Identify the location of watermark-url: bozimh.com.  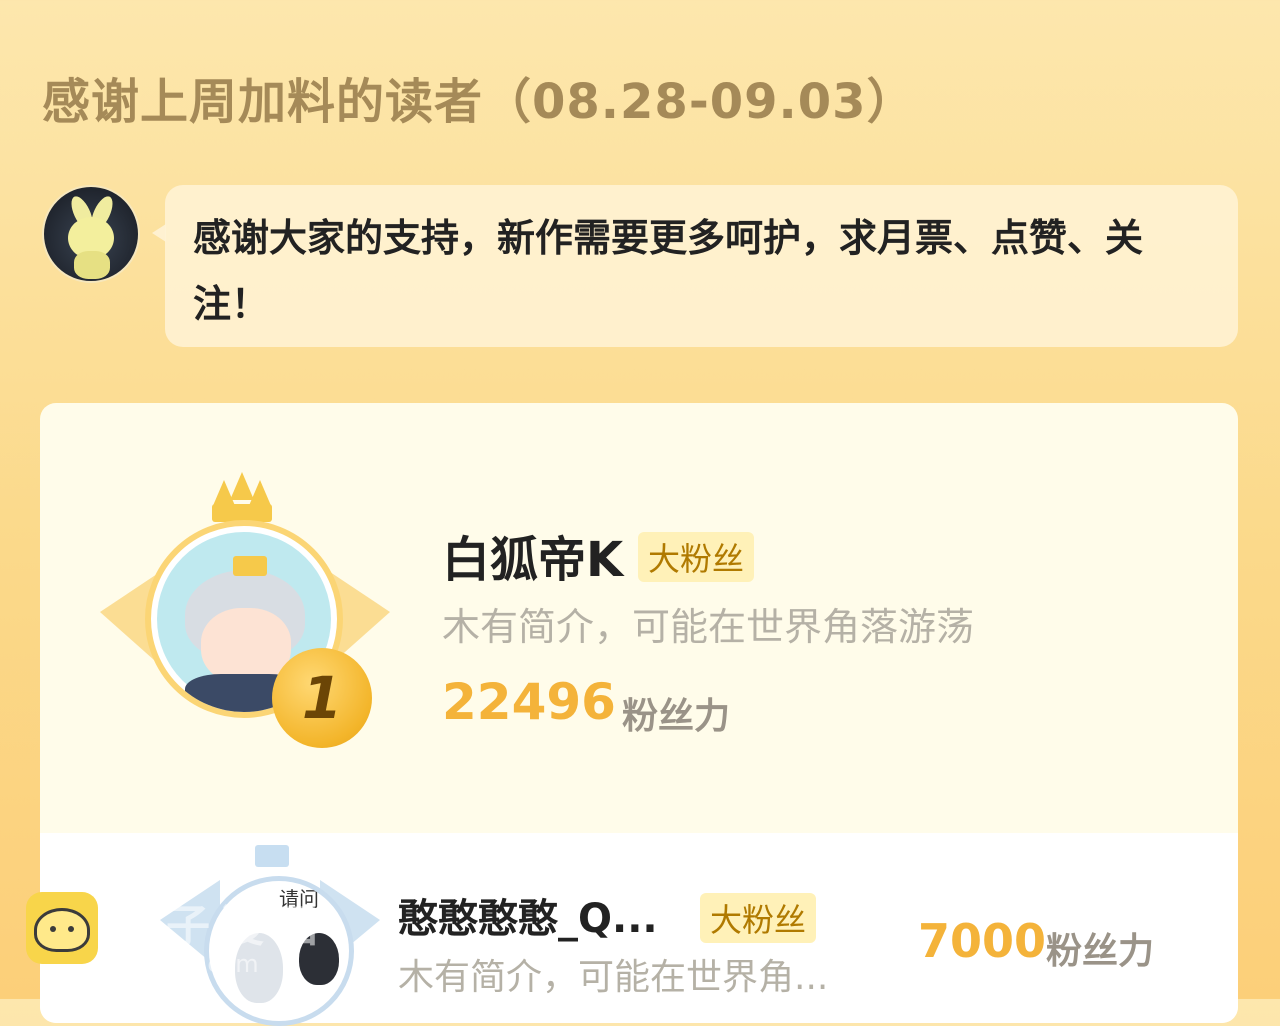
(185, 964).